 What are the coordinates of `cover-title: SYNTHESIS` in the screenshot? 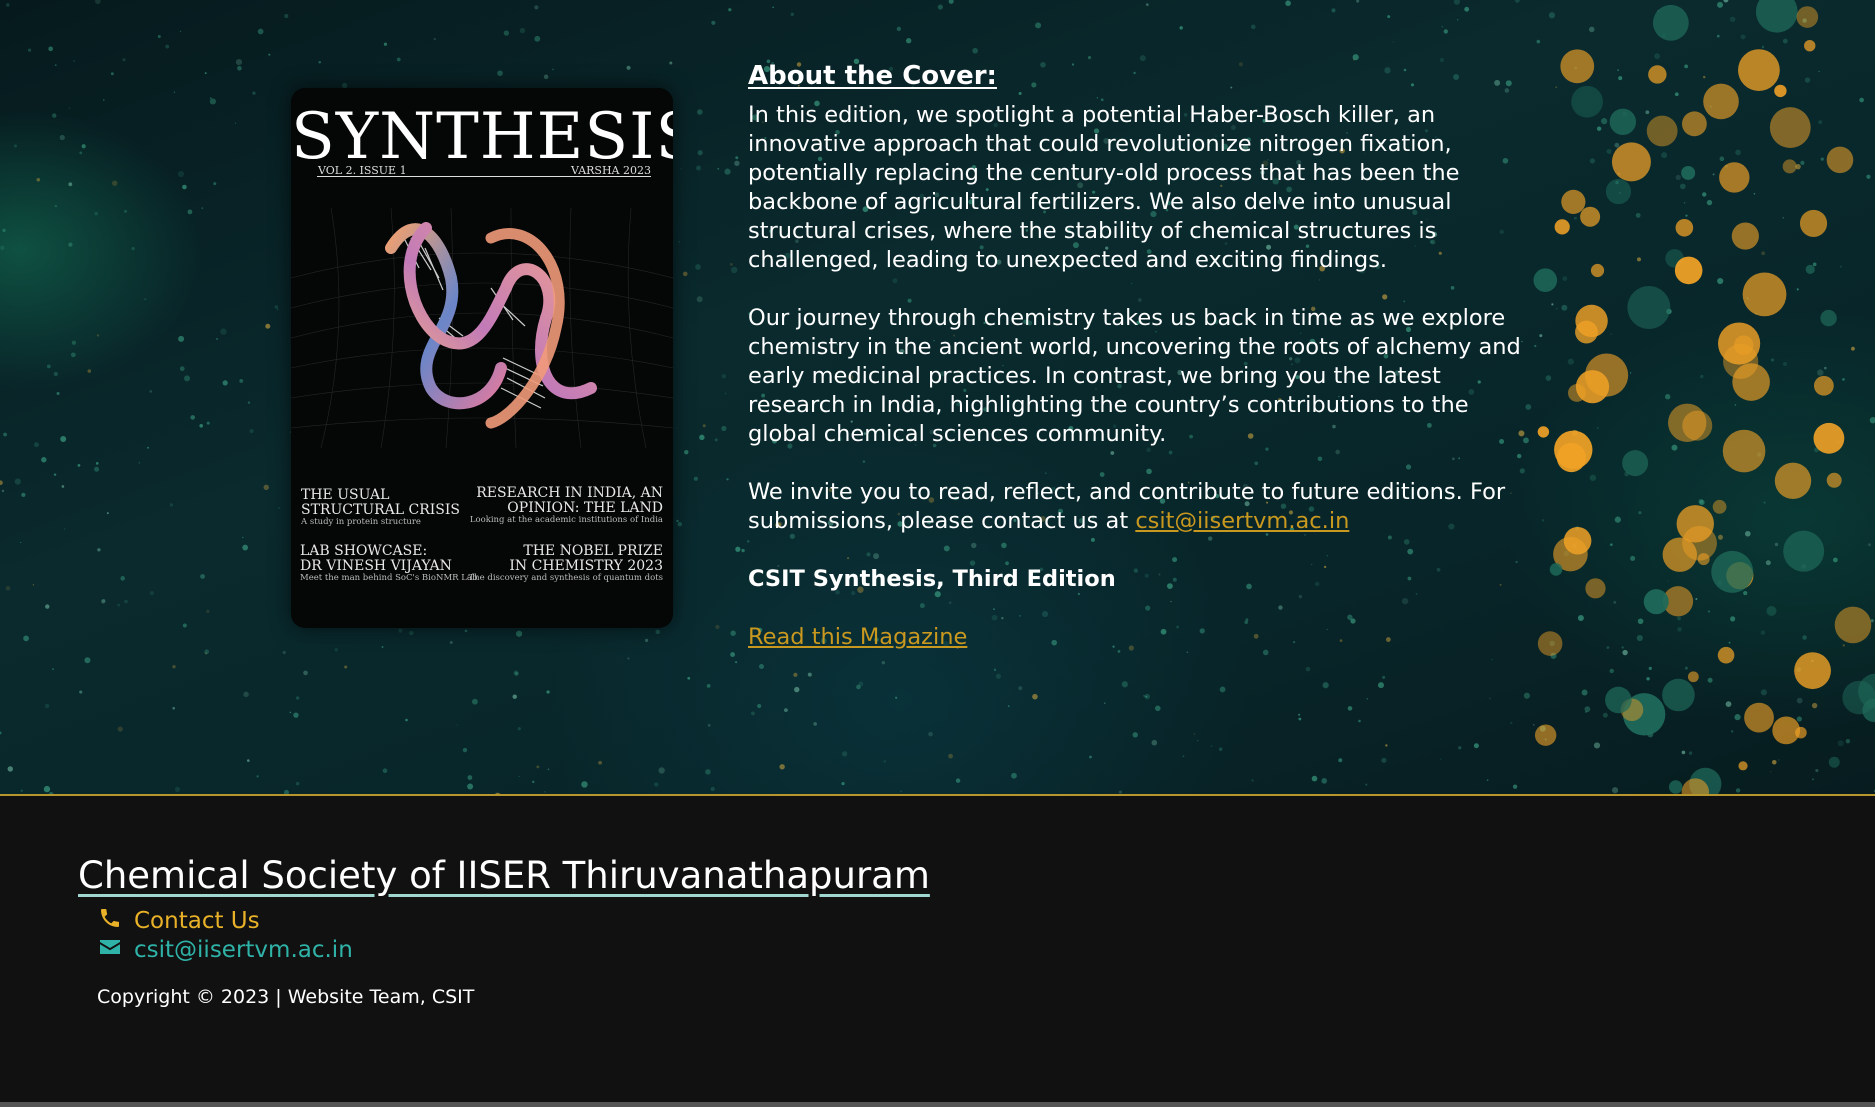 It's located at (482, 137).